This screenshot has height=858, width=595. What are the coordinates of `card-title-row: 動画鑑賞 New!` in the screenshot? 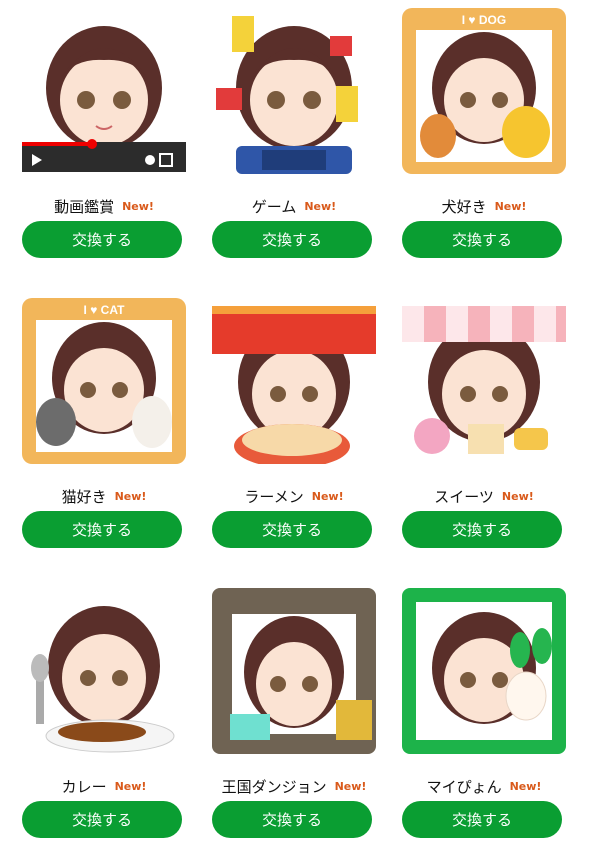 It's located at (104, 206).